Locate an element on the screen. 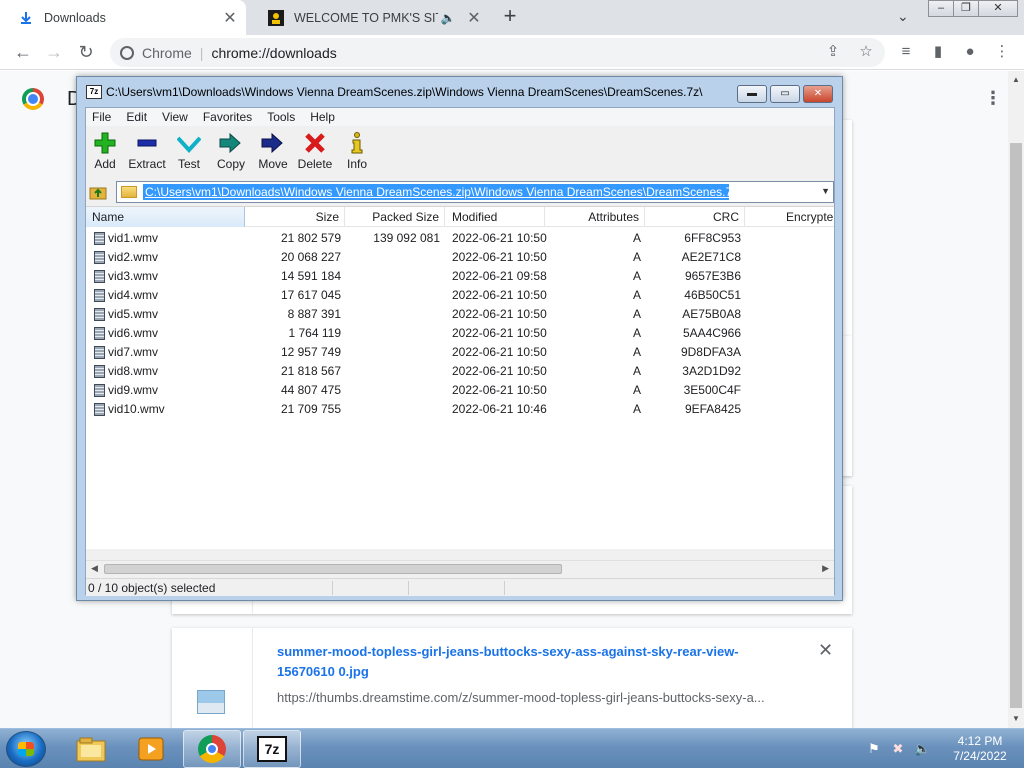 The height and width of the screenshot is (769, 1024). tab-pmk-site: WELCOME TO PMK'S SITE 🔈 ✕ is located at coordinates (370, 17).